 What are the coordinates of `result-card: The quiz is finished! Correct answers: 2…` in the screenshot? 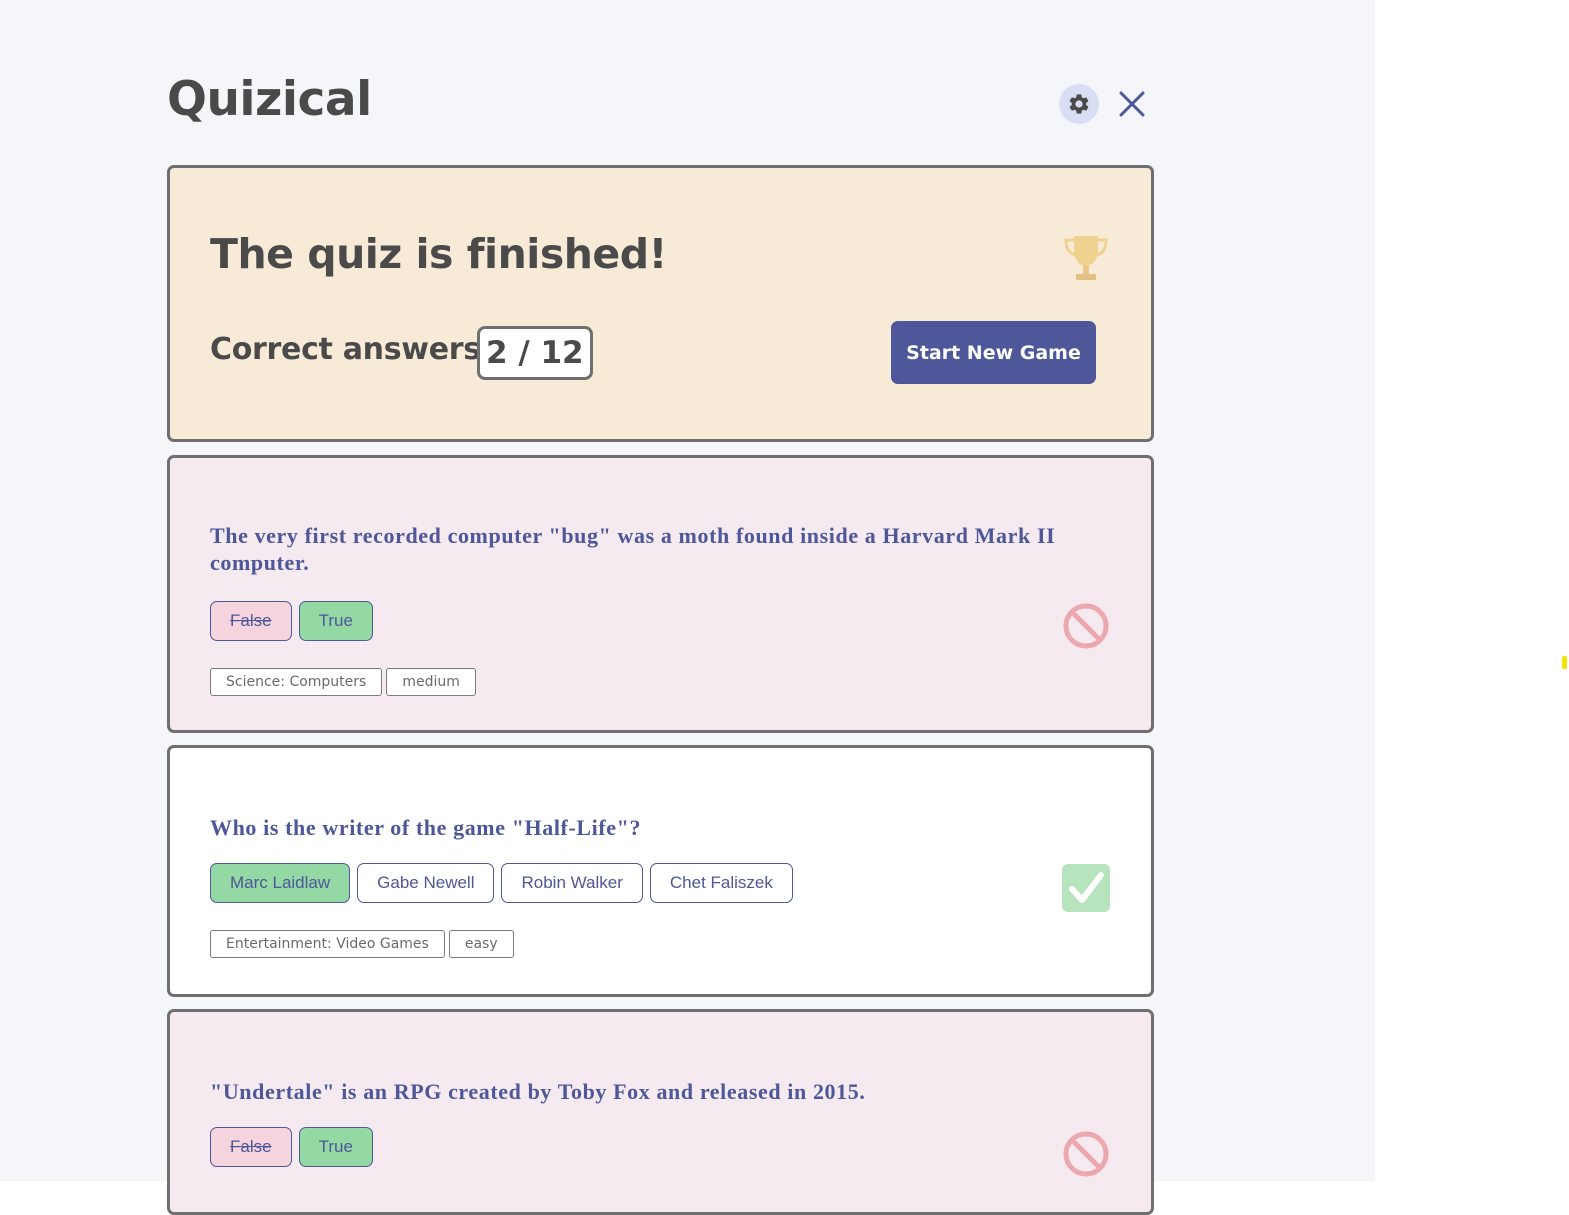 It's located at (660, 303).